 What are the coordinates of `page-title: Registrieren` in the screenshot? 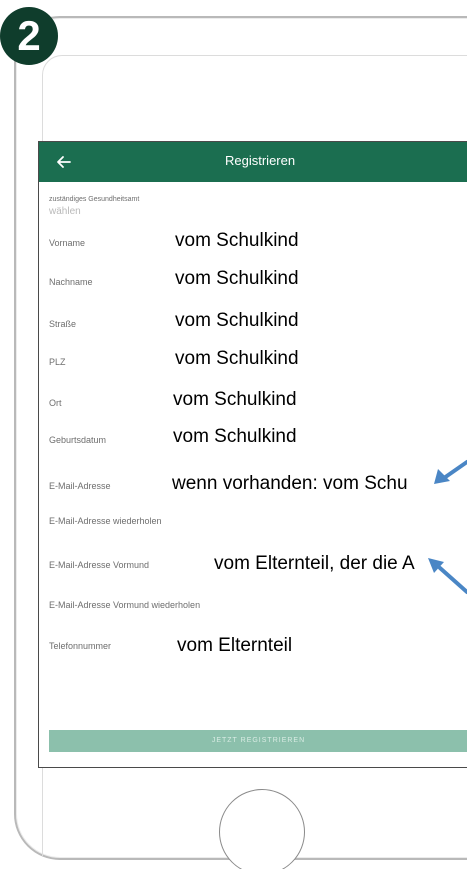 It's located at (260, 160).